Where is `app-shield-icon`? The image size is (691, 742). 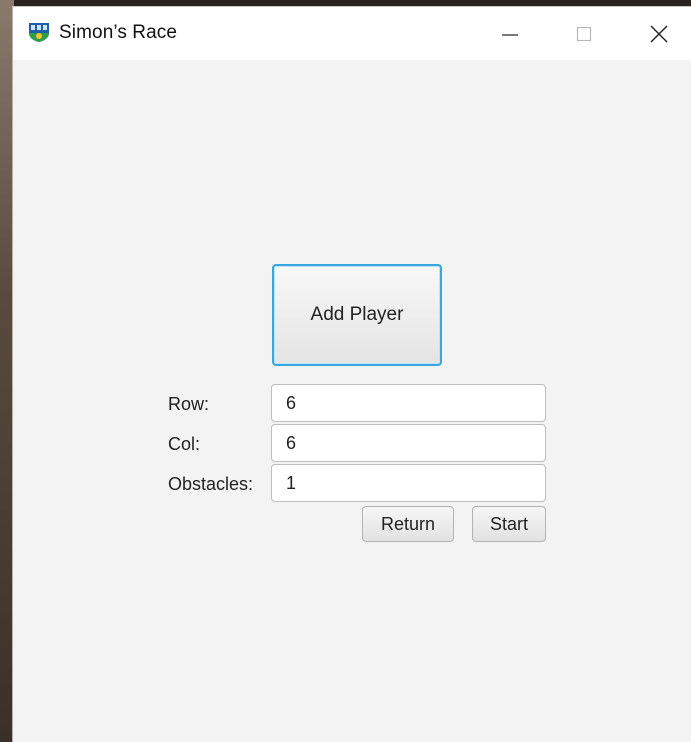 app-shield-icon is located at coordinates (39, 32).